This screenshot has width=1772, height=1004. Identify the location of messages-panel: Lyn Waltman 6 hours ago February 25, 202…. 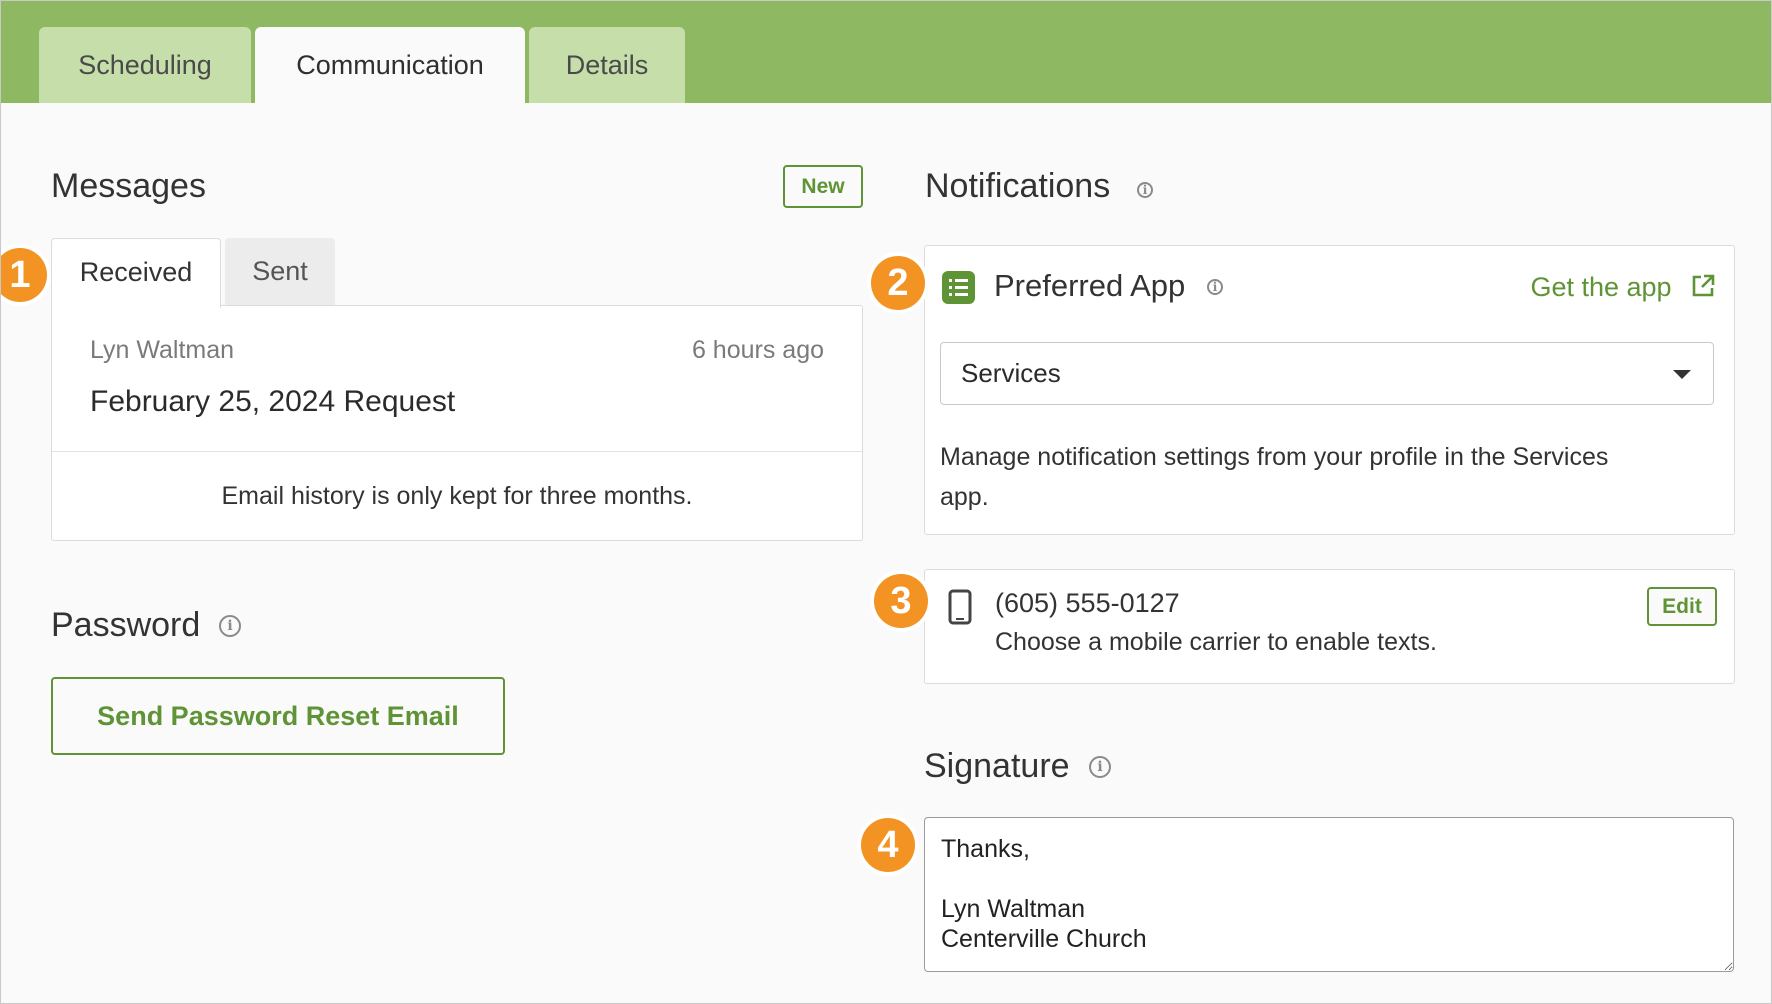
(457, 423).